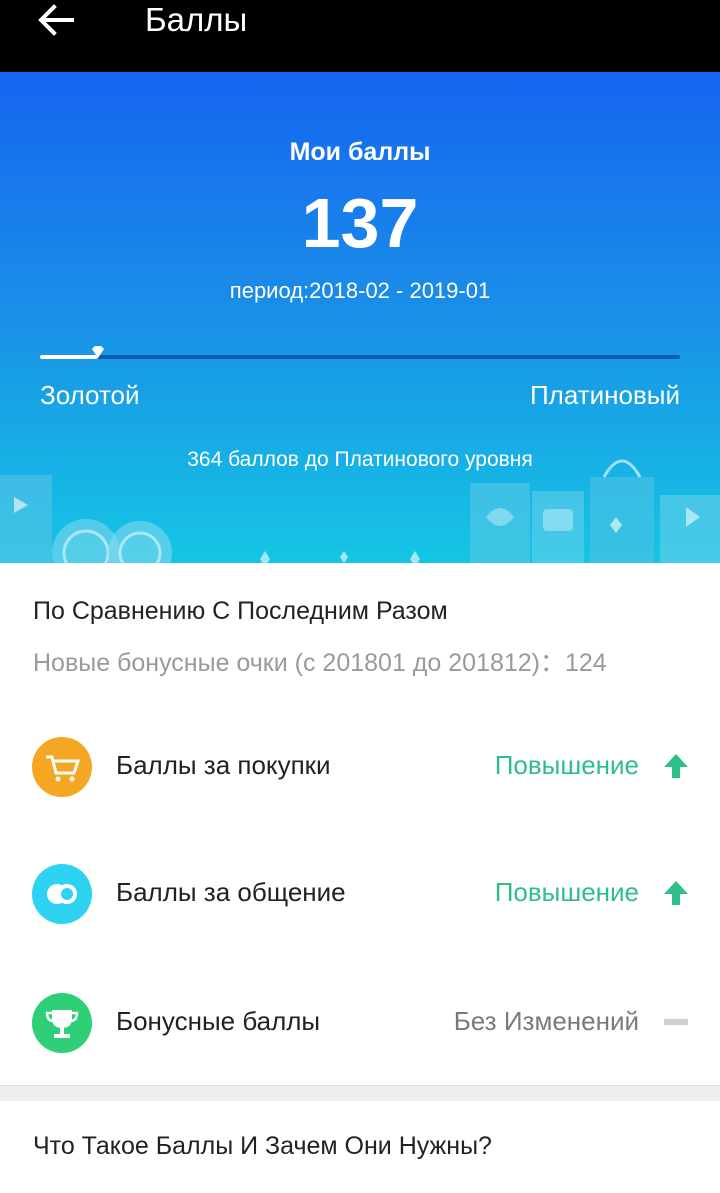 The image size is (720, 1193). Describe the element at coordinates (546, 1021) in the screenshot. I see `trend-status: Без Изменений` at that location.